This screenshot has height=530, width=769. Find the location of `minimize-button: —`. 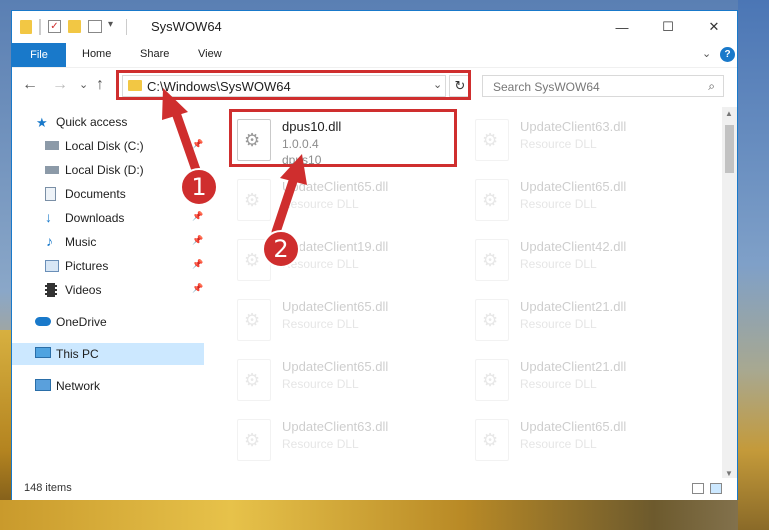

minimize-button: — is located at coordinates (622, 27).